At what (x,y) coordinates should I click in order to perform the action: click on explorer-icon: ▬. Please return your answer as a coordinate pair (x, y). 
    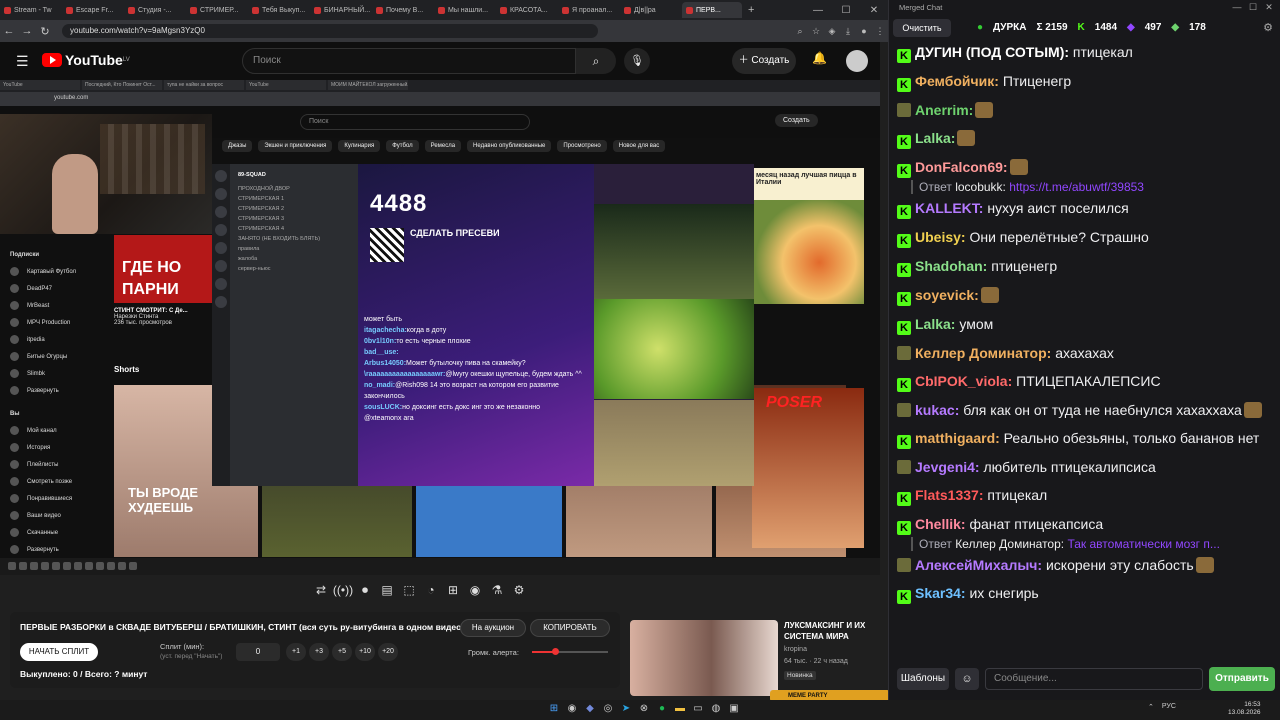
    Looking at the image, I should click on (680, 708).